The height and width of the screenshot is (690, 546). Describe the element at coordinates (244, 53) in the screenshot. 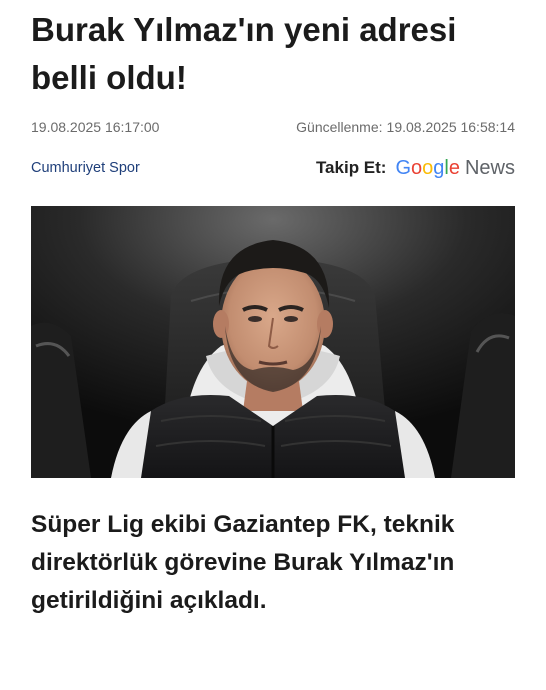

I see `article-headline: Burak Yılmaz'ın yeni adresi belli oldu!` at that location.